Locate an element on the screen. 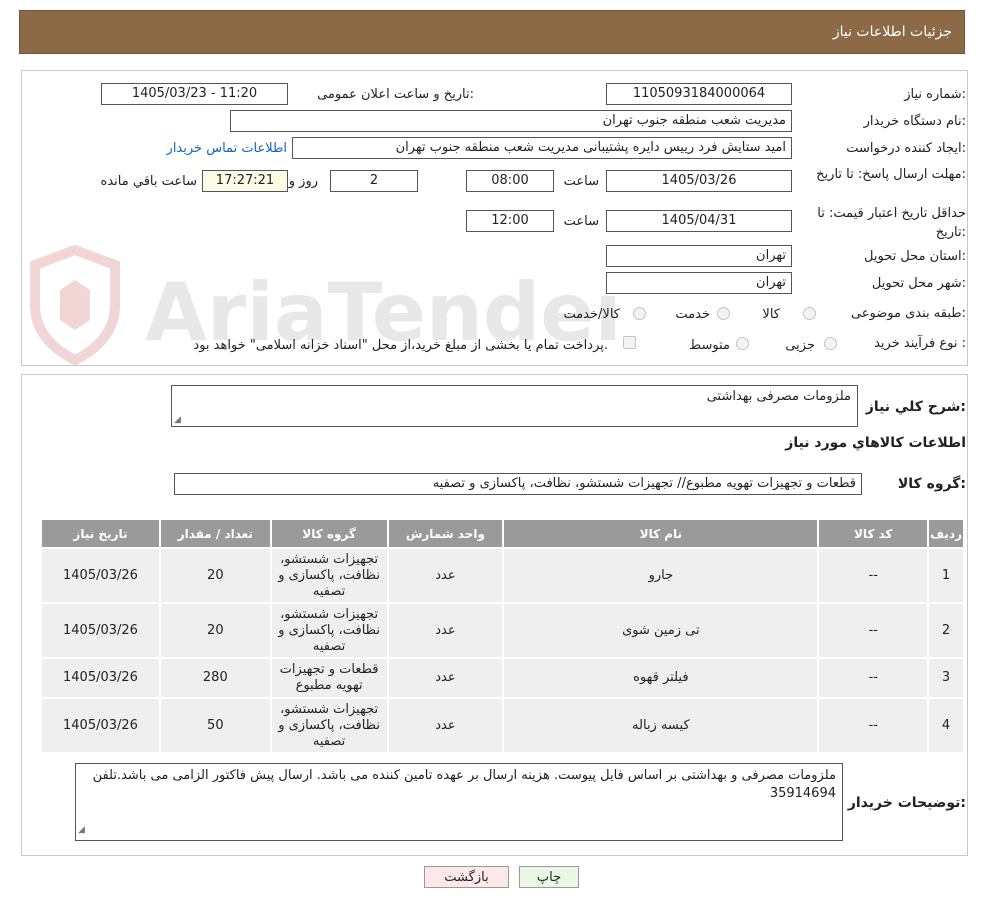  remaining-time-field: 17:27:21 is located at coordinates (245, 181).